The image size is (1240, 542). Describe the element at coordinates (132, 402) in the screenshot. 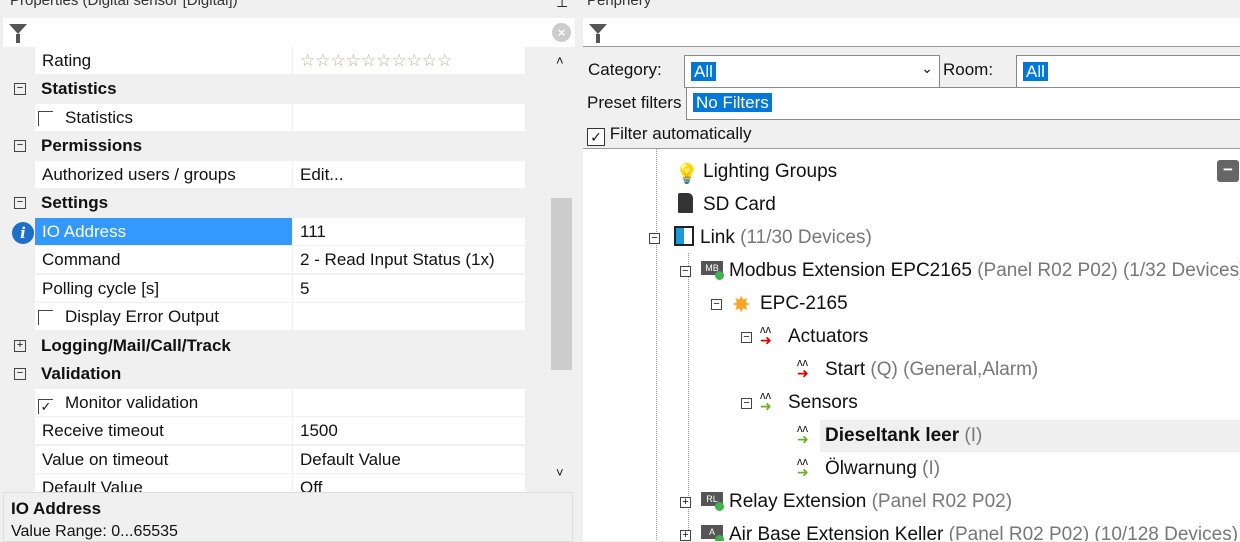

I see `monitor-label: Monitor validation` at that location.